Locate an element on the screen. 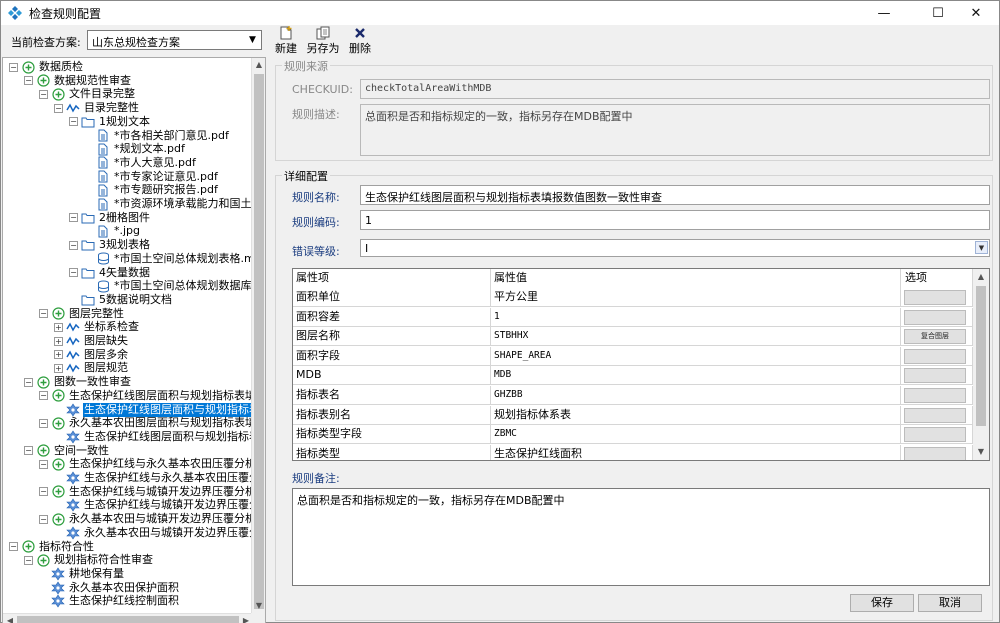 The width and height of the screenshot is (1000, 623). tree-node: *.jpg is located at coordinates (112, 231).